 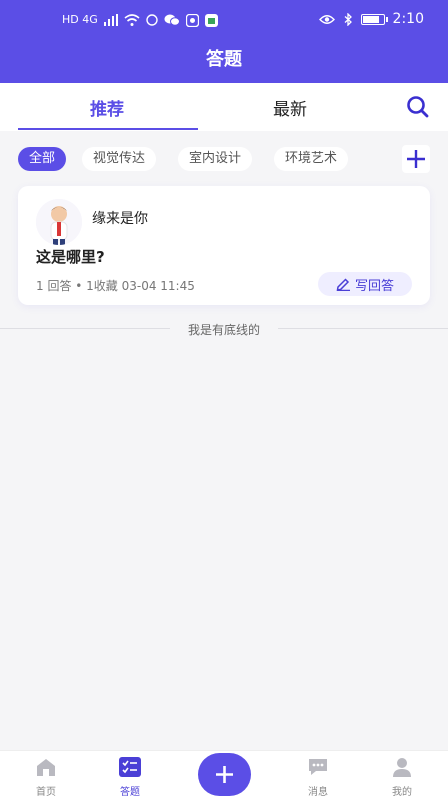 What do you see at coordinates (132, 20) in the screenshot?
I see `wifi-icon` at bounding box center [132, 20].